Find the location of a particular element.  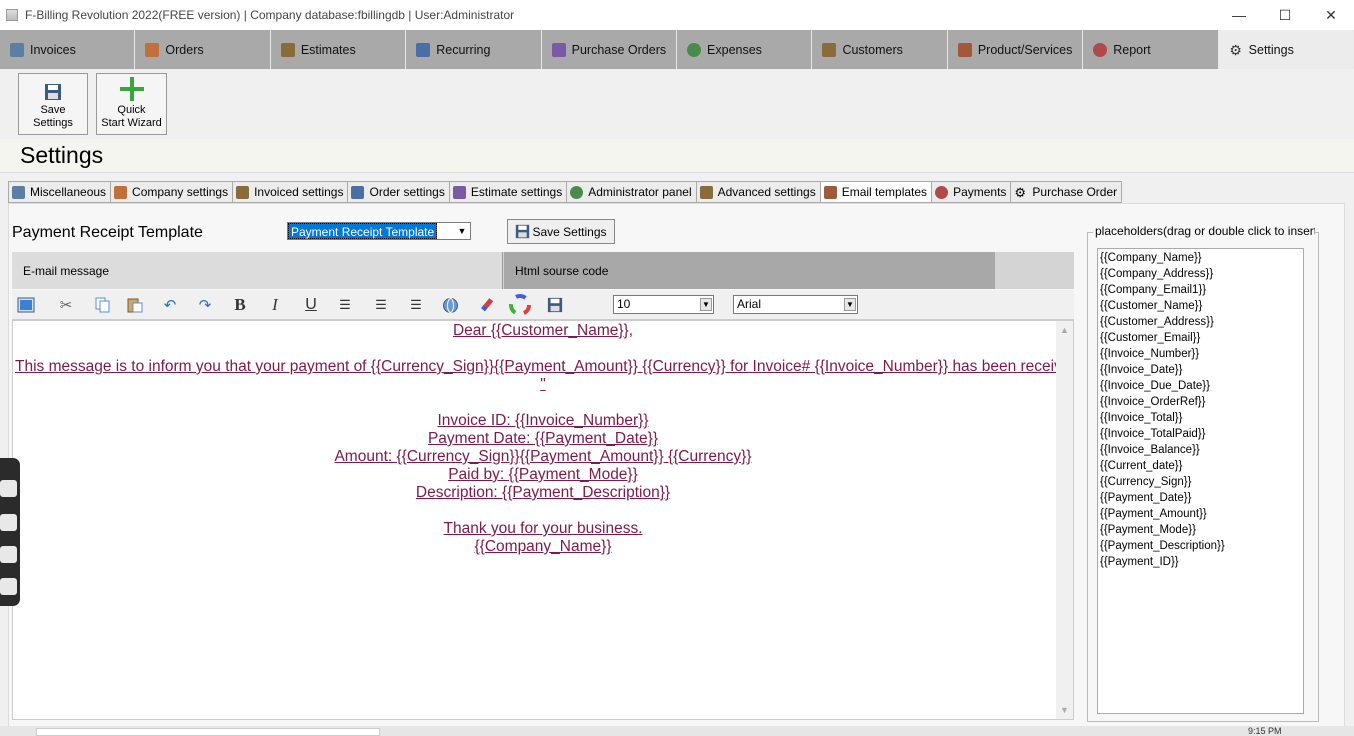

save-settings-ribbon-button: Save Settings is located at coordinates (53, 104).